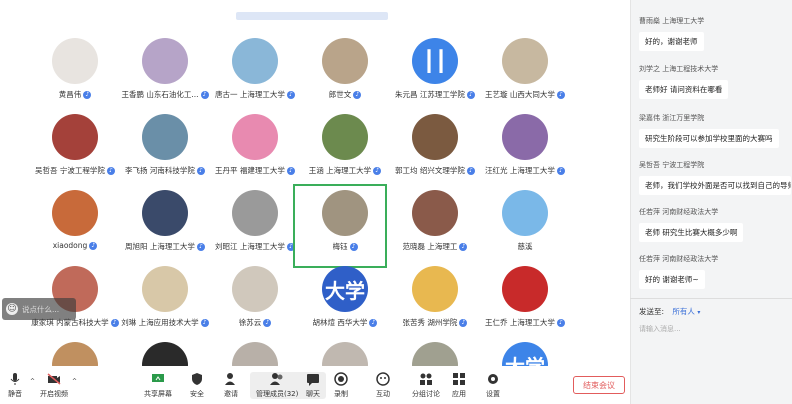 This screenshot has width=792, height=404. I want to click on mute-options-caret: ^, so click(32, 381).